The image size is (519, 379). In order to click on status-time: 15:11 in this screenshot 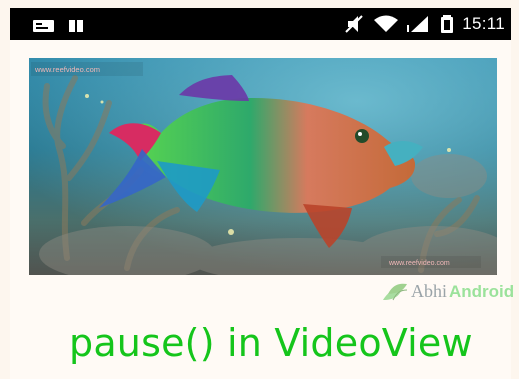, I will do `click(483, 23)`.